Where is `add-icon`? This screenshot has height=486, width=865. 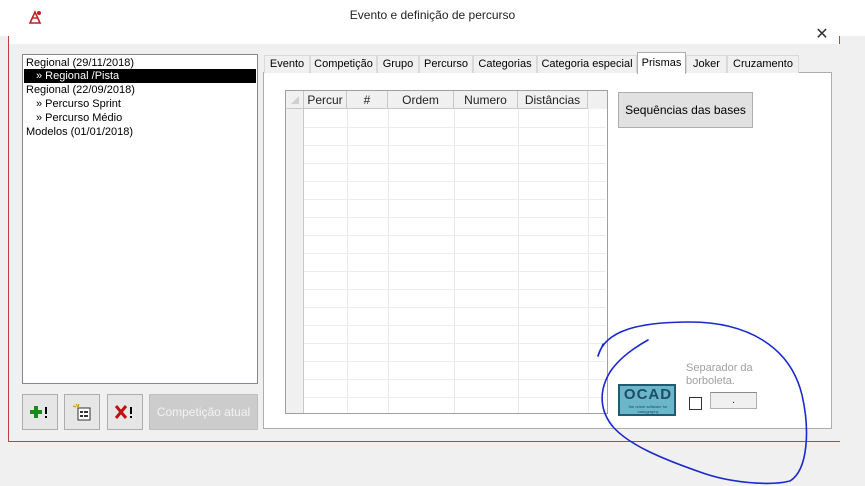
add-icon is located at coordinates (38, 412).